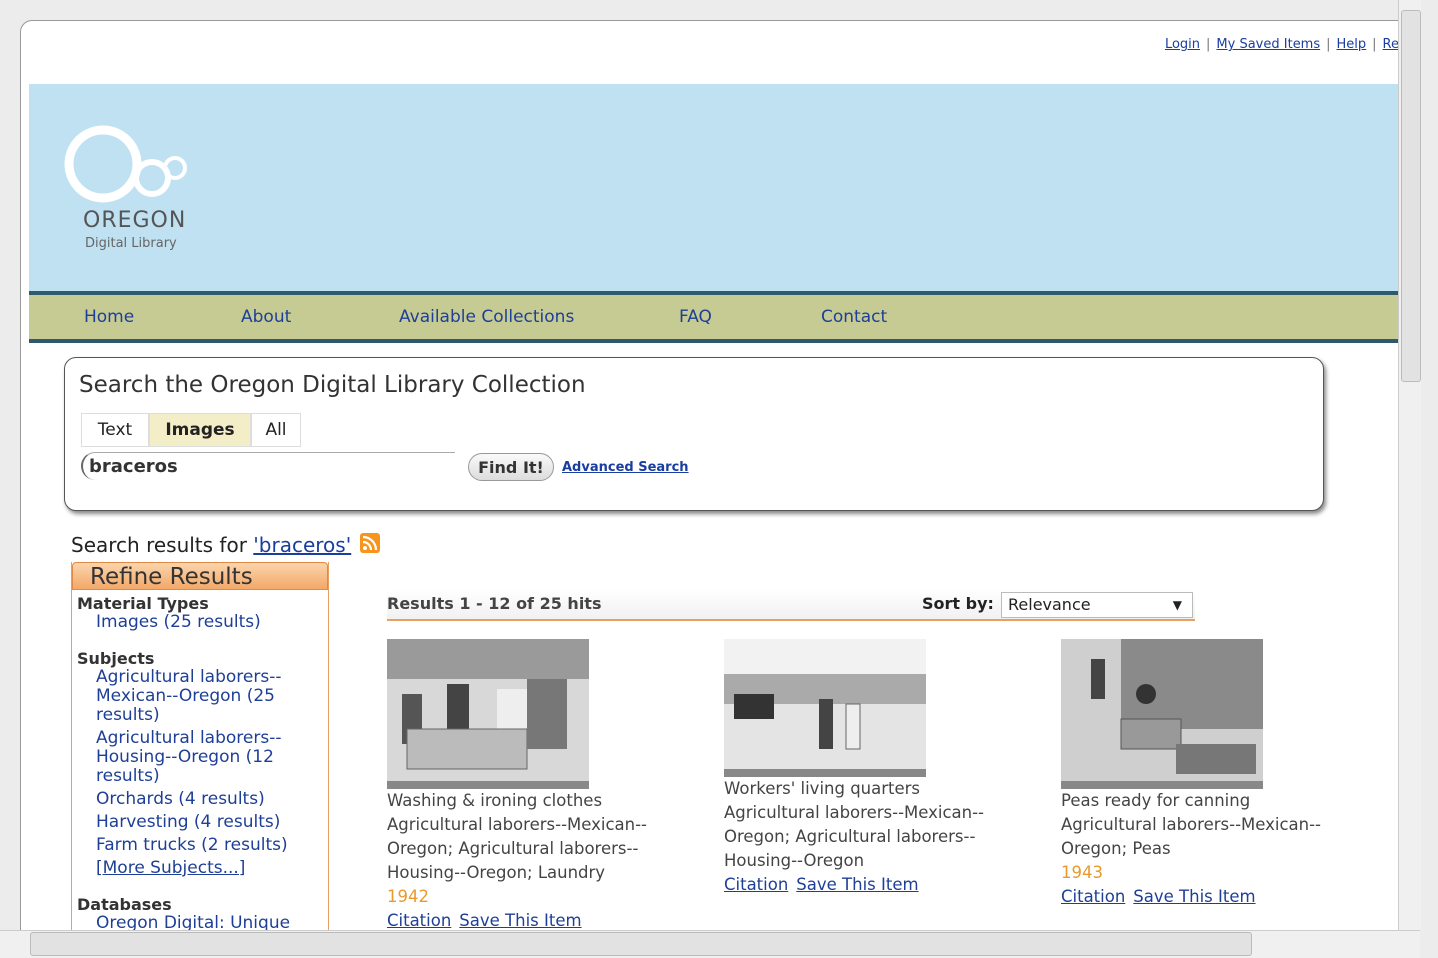 This screenshot has height=958, width=1438. I want to click on sort-select: Relevance ▼, so click(1097, 605).